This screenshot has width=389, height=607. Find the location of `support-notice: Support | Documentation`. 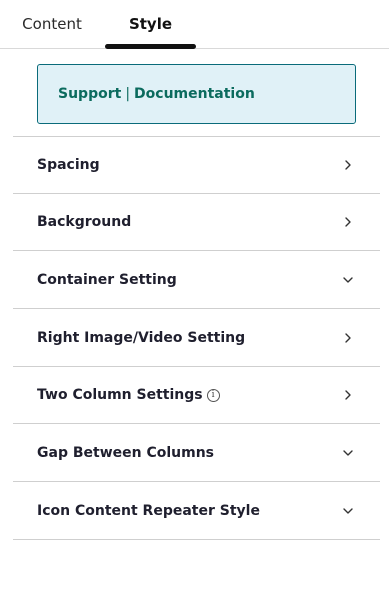

support-notice: Support | Documentation is located at coordinates (196, 94).